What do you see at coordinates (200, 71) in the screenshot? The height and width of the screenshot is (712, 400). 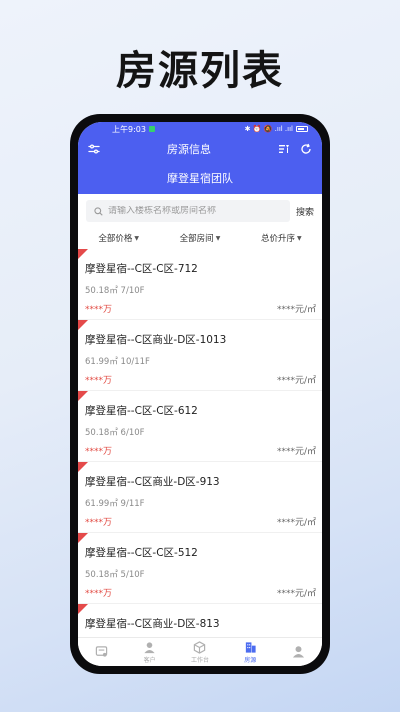 I see `hero-title: 房源列表` at bounding box center [200, 71].